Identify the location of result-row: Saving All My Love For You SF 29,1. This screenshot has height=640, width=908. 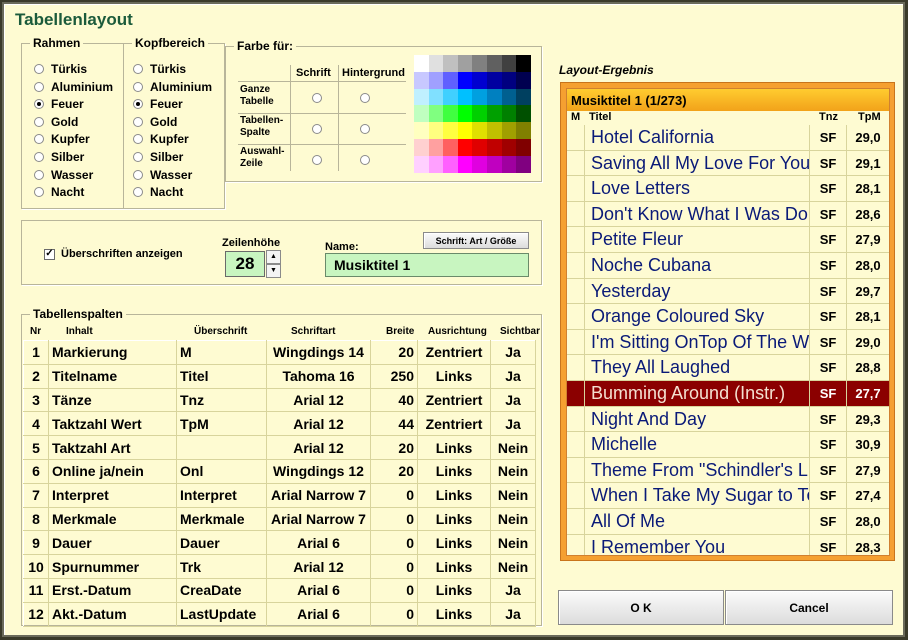
(728, 163).